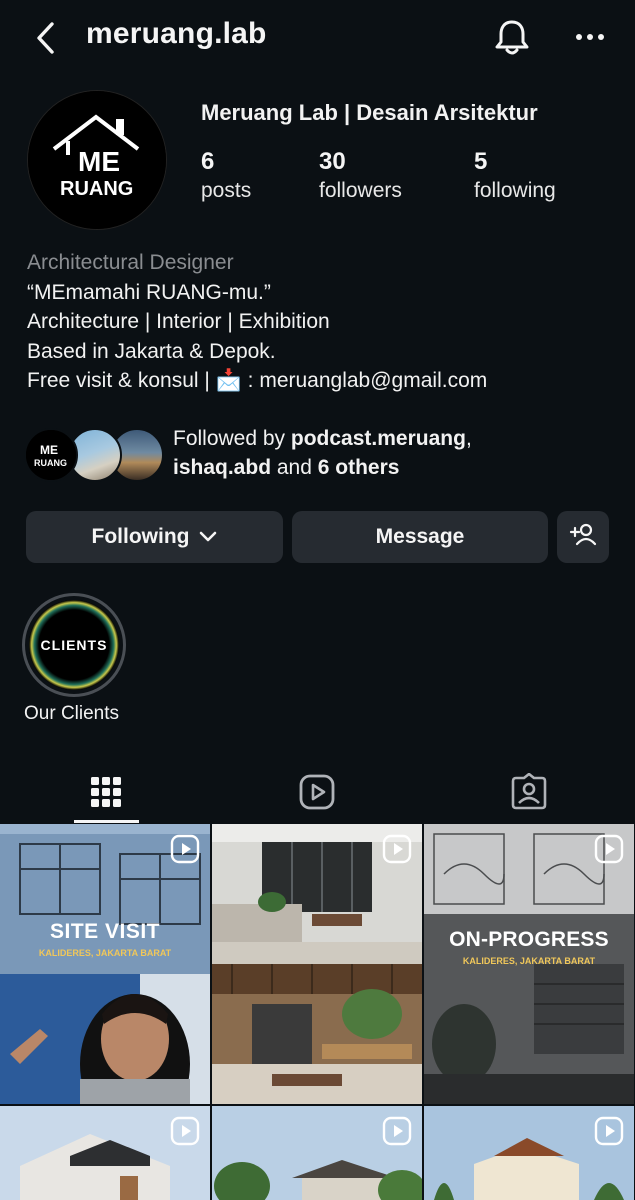  I want to click on reels-icon, so click(317, 792).